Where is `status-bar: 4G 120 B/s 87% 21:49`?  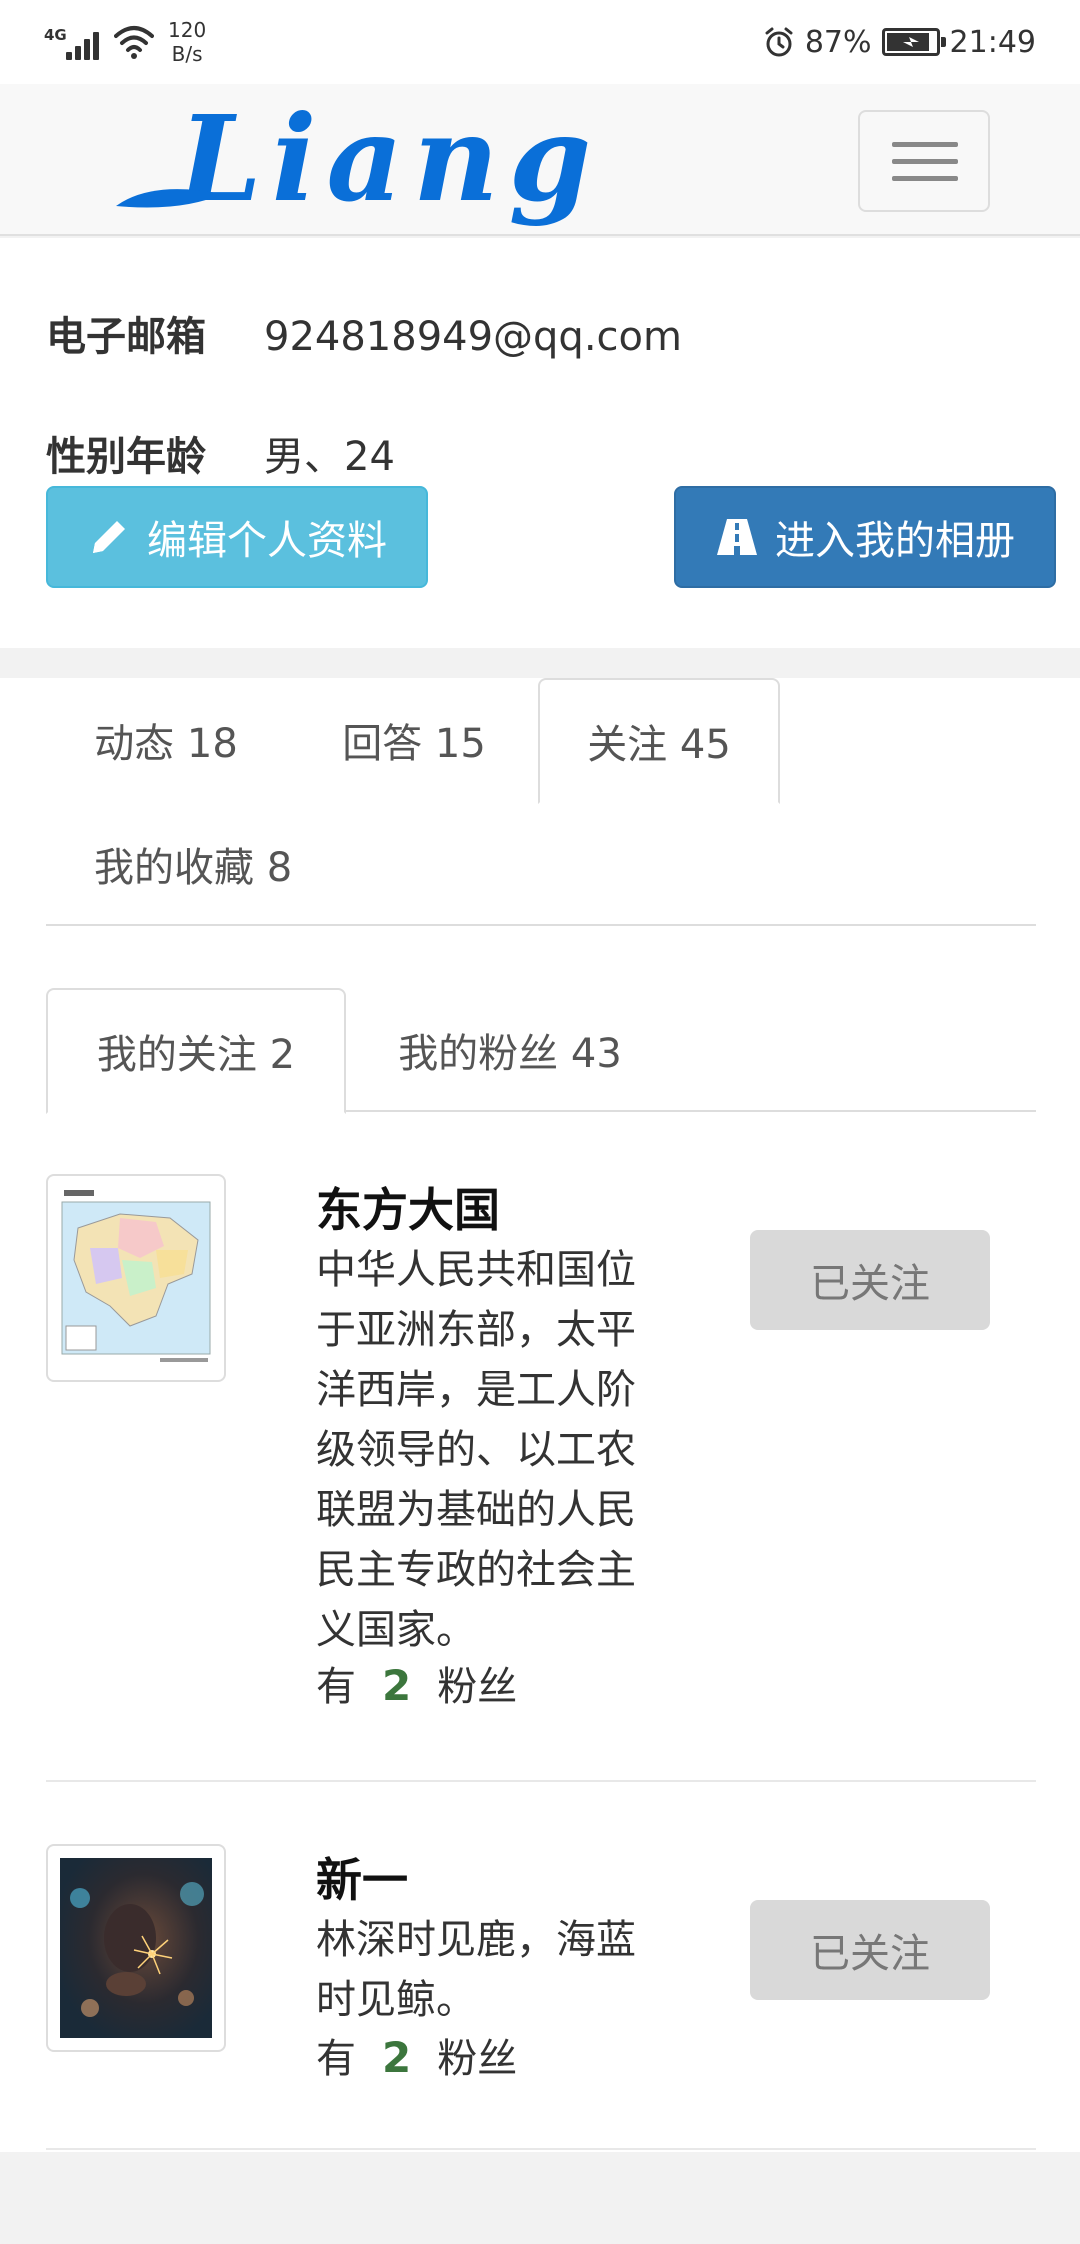 status-bar: 4G 120 B/s 87% 21:49 is located at coordinates (540, 42).